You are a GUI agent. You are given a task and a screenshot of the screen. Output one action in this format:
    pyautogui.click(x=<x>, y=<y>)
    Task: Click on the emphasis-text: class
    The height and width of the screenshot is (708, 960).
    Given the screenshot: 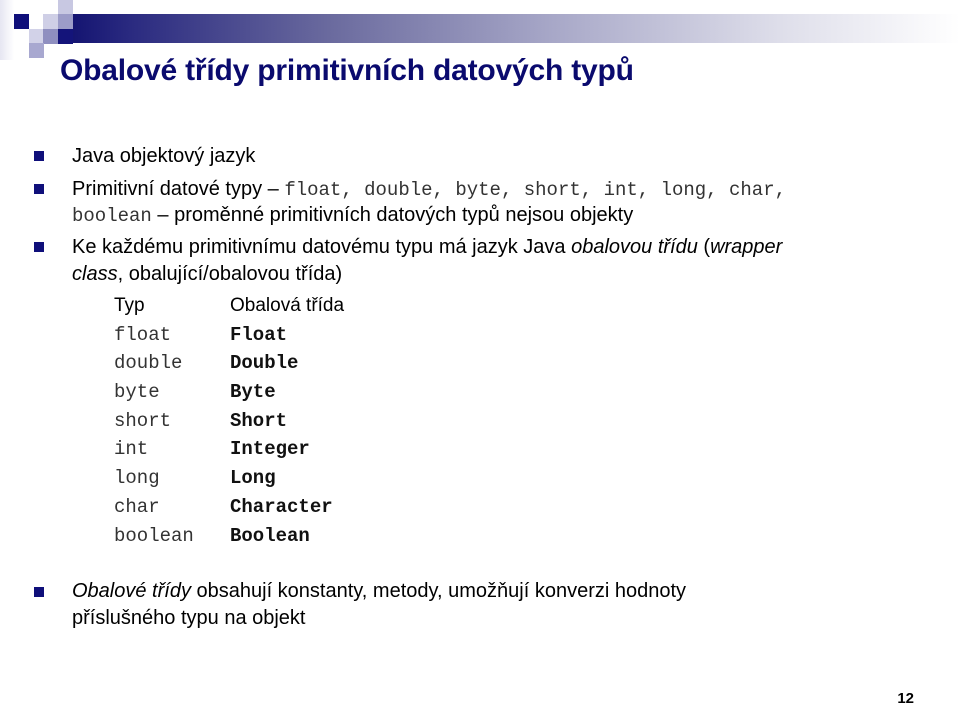 What is the action you would take?
    pyautogui.click(x=95, y=274)
    